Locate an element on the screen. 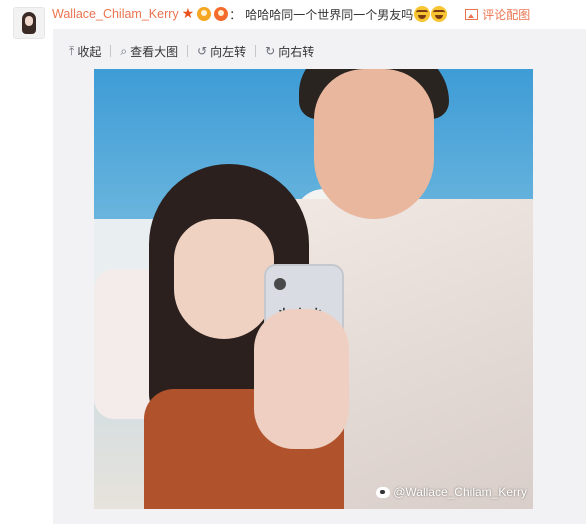 This screenshot has width=586, height=524. comment-pic-link: 评论配图 is located at coordinates (497, 14).